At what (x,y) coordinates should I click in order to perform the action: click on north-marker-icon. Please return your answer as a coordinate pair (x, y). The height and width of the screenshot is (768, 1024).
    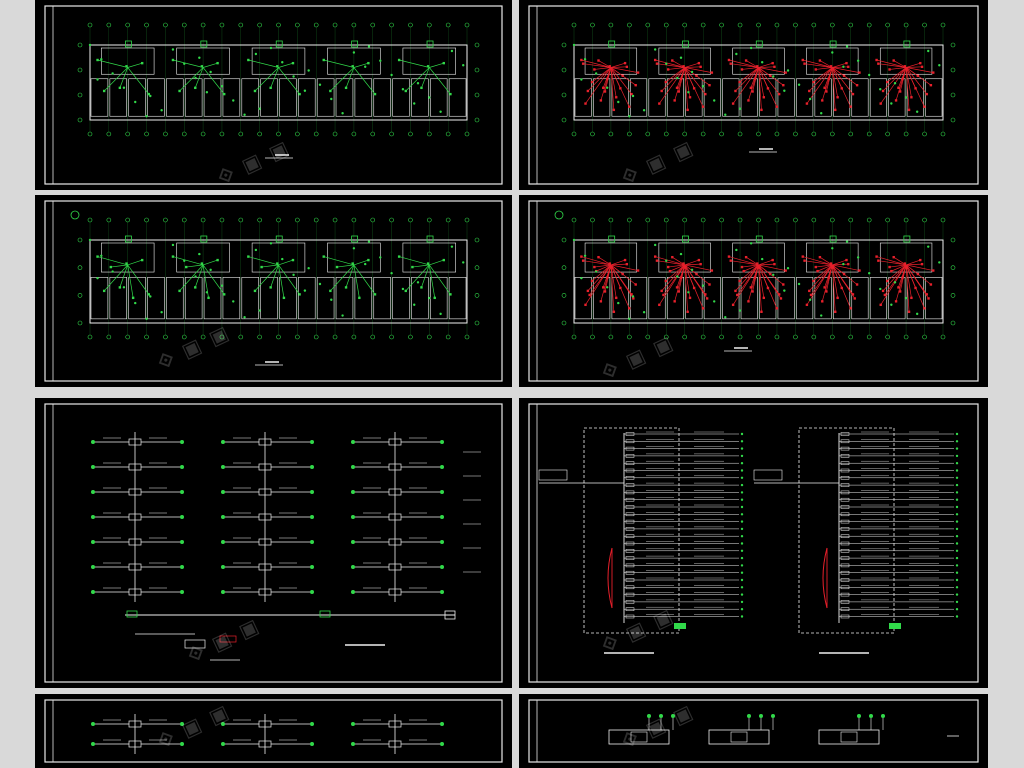
    Looking at the image, I should click on (559, 215).